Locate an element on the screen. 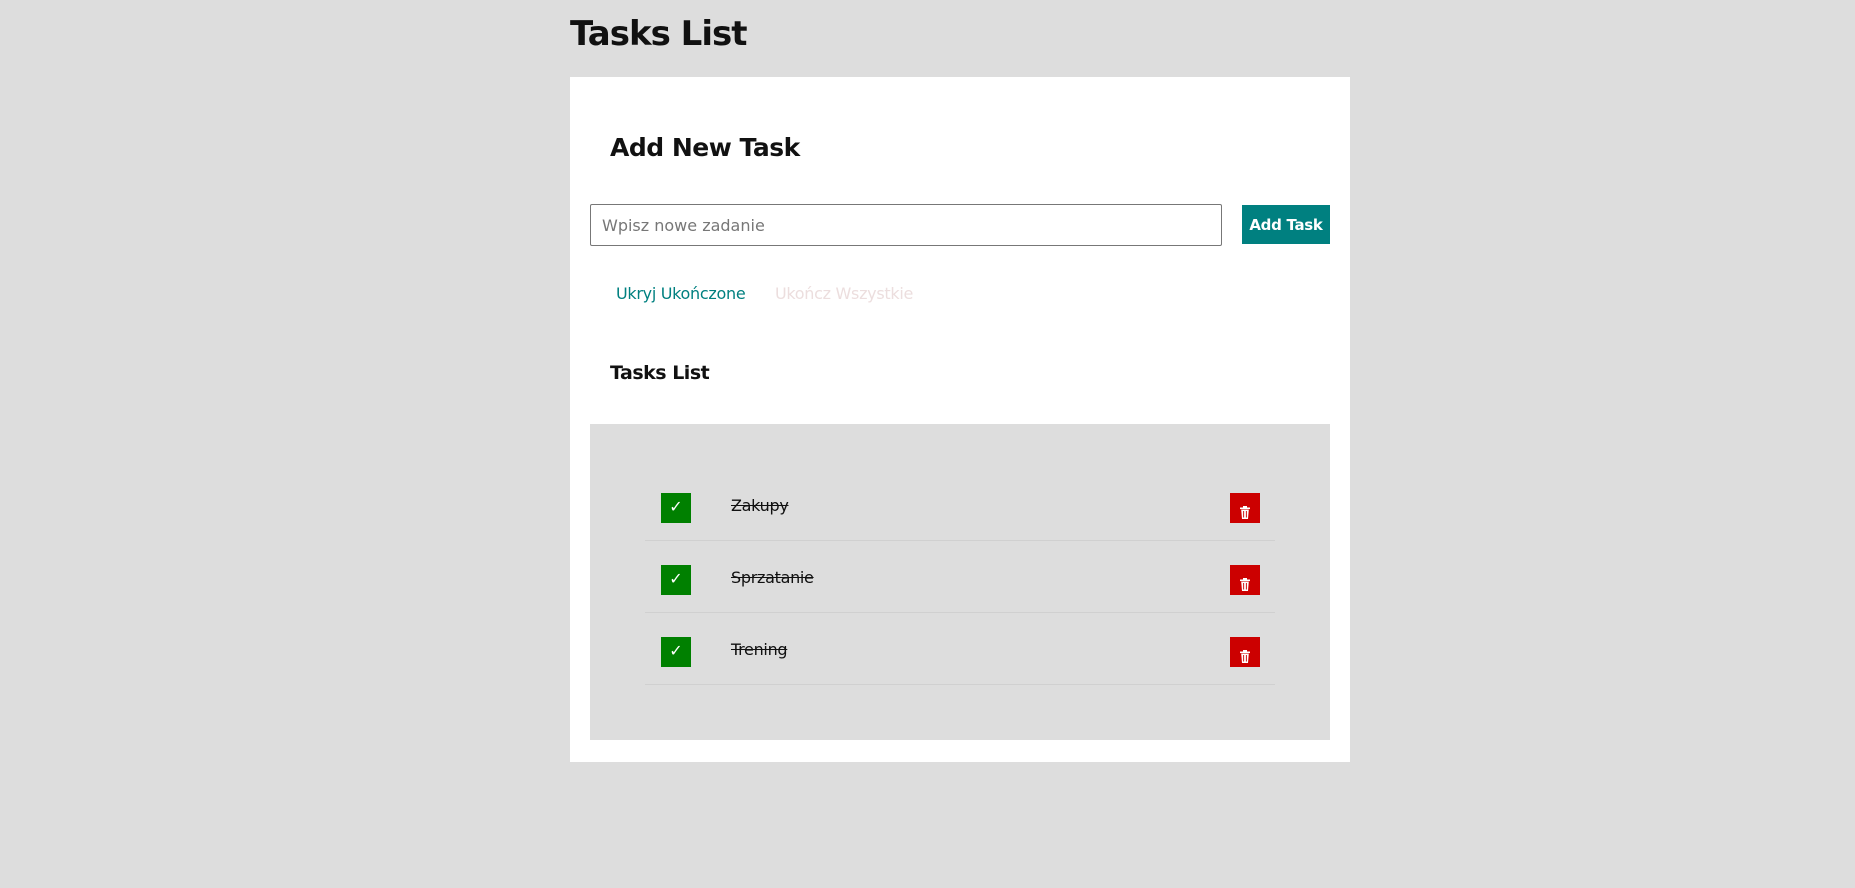 The image size is (1855, 888). add-task-button: Add Task is located at coordinates (1286, 224).